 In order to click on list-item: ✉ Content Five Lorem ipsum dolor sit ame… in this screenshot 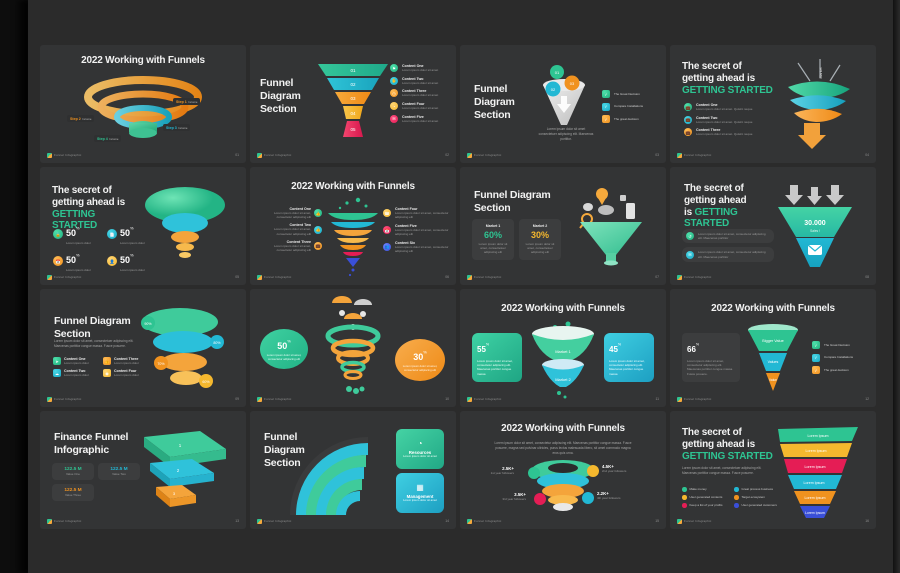, I will do `click(414, 119)`.